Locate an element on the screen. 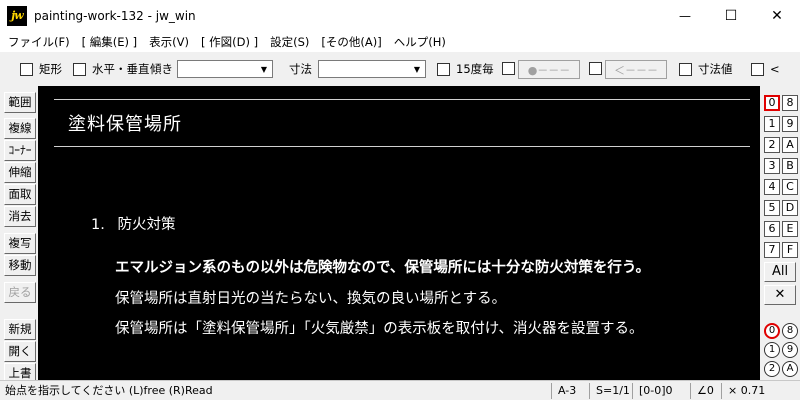 This screenshot has height=400, width=800. deg15-label: 15度毎 is located at coordinates (475, 69).